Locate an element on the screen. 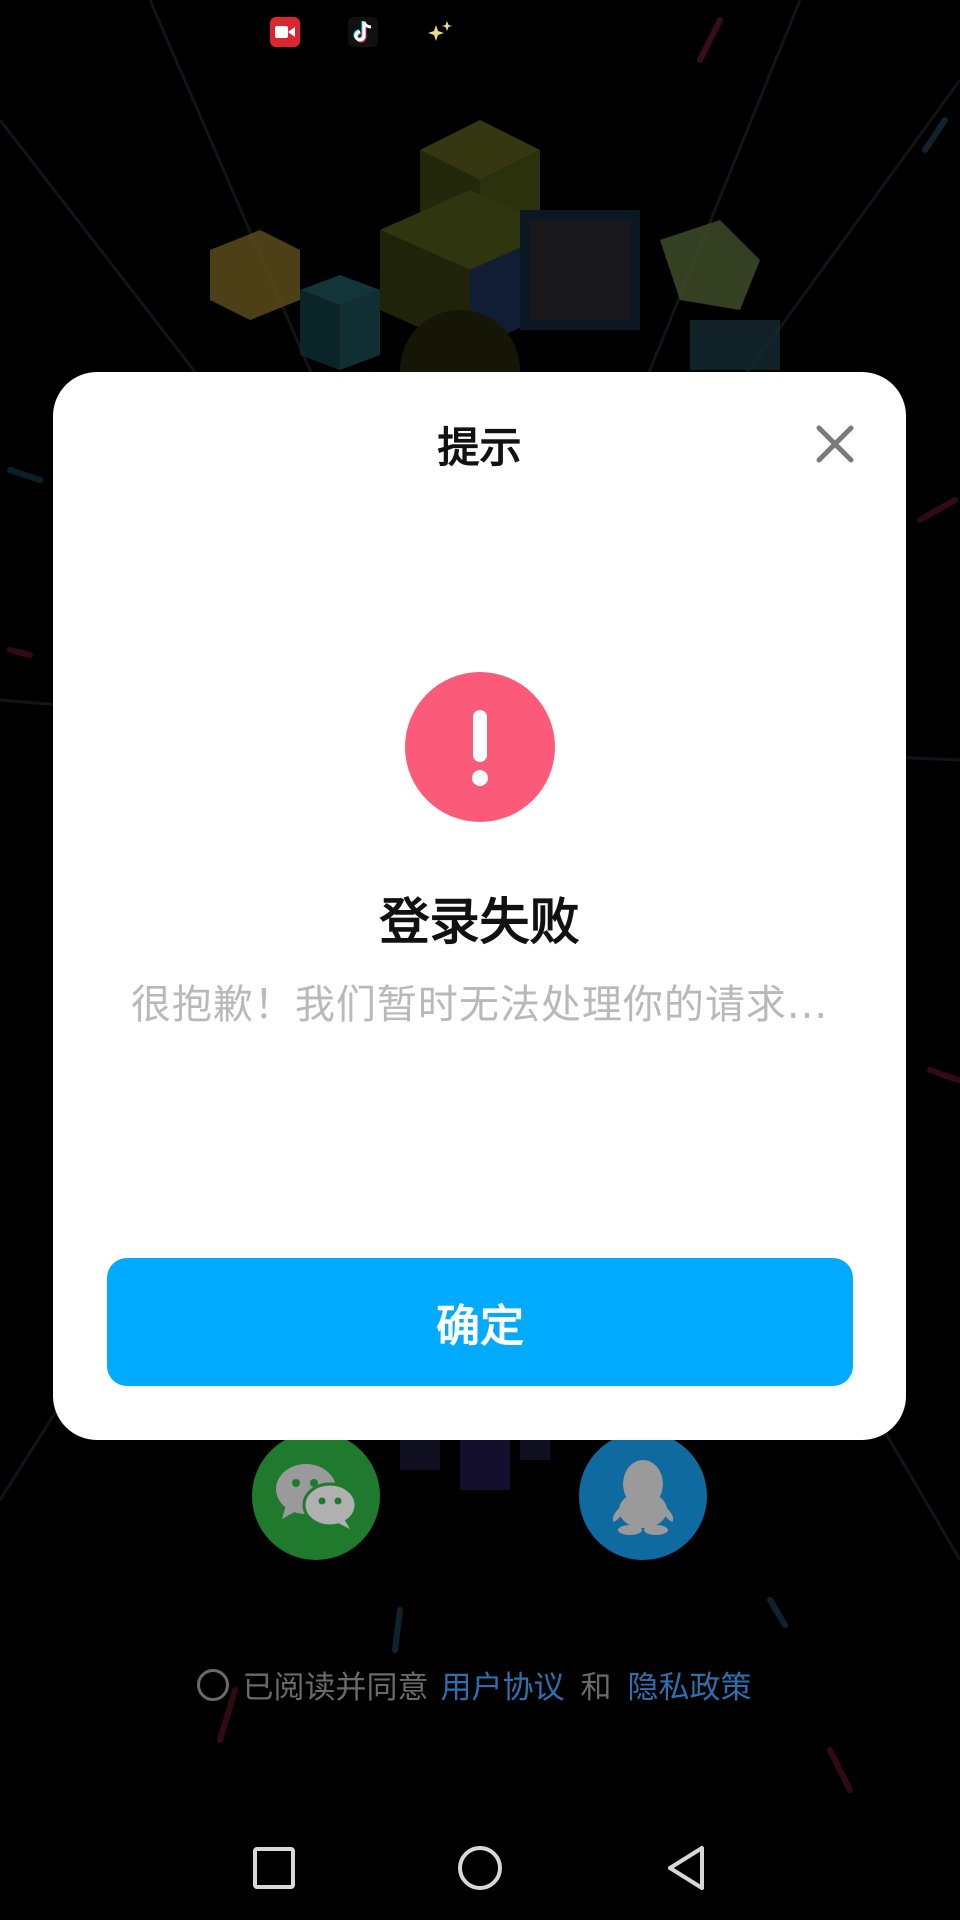 This screenshot has width=960, height=1920. qq-icon is located at coordinates (643, 1497).